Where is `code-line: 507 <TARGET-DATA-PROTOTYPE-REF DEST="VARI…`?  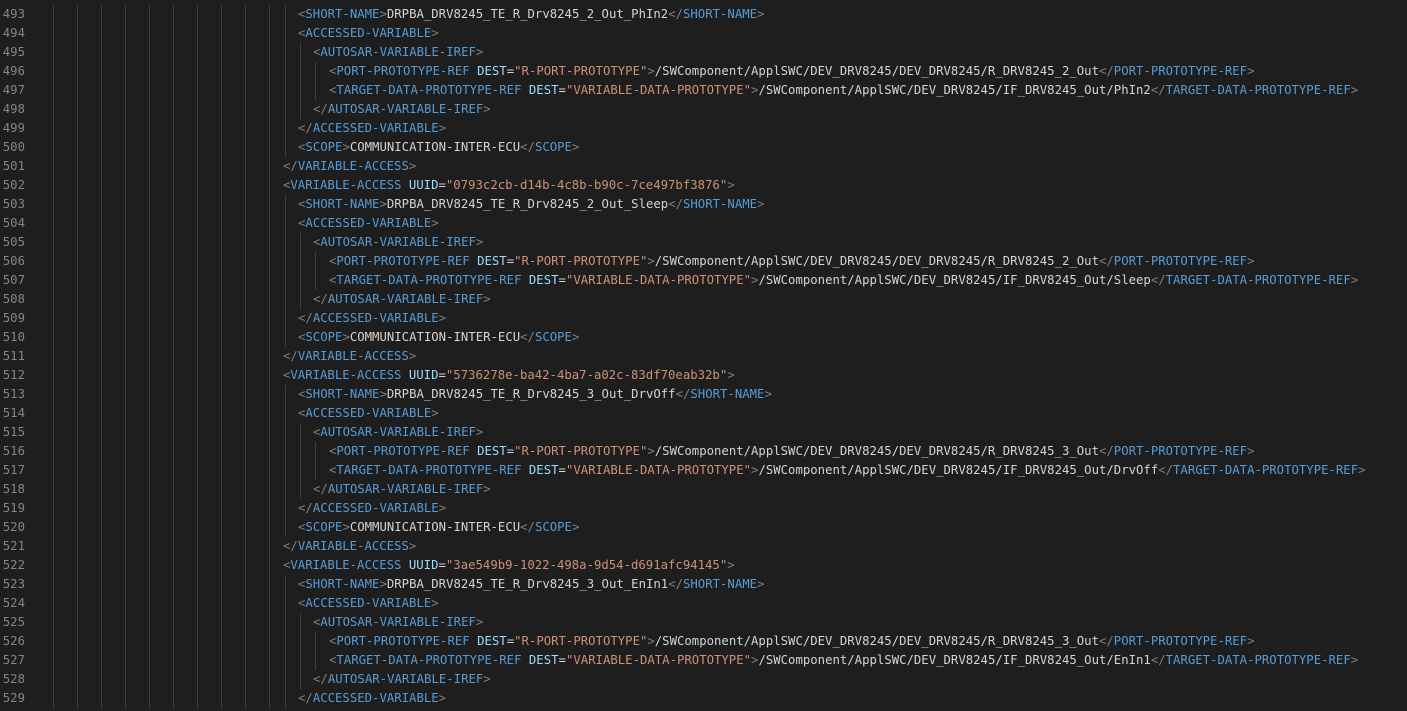
code-line: 507 <TARGET-DATA-PROTOTYPE-REF DEST="VARI… is located at coordinates (703, 280).